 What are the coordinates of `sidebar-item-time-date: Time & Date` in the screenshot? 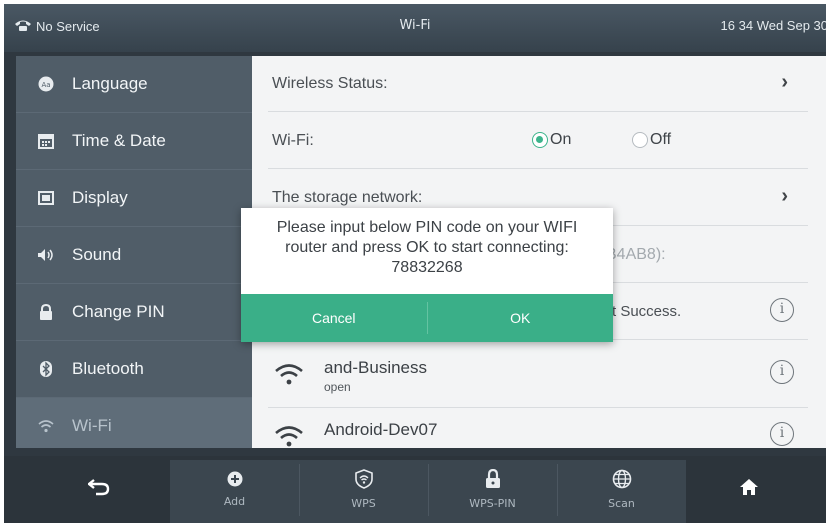 It's located at (134, 141).